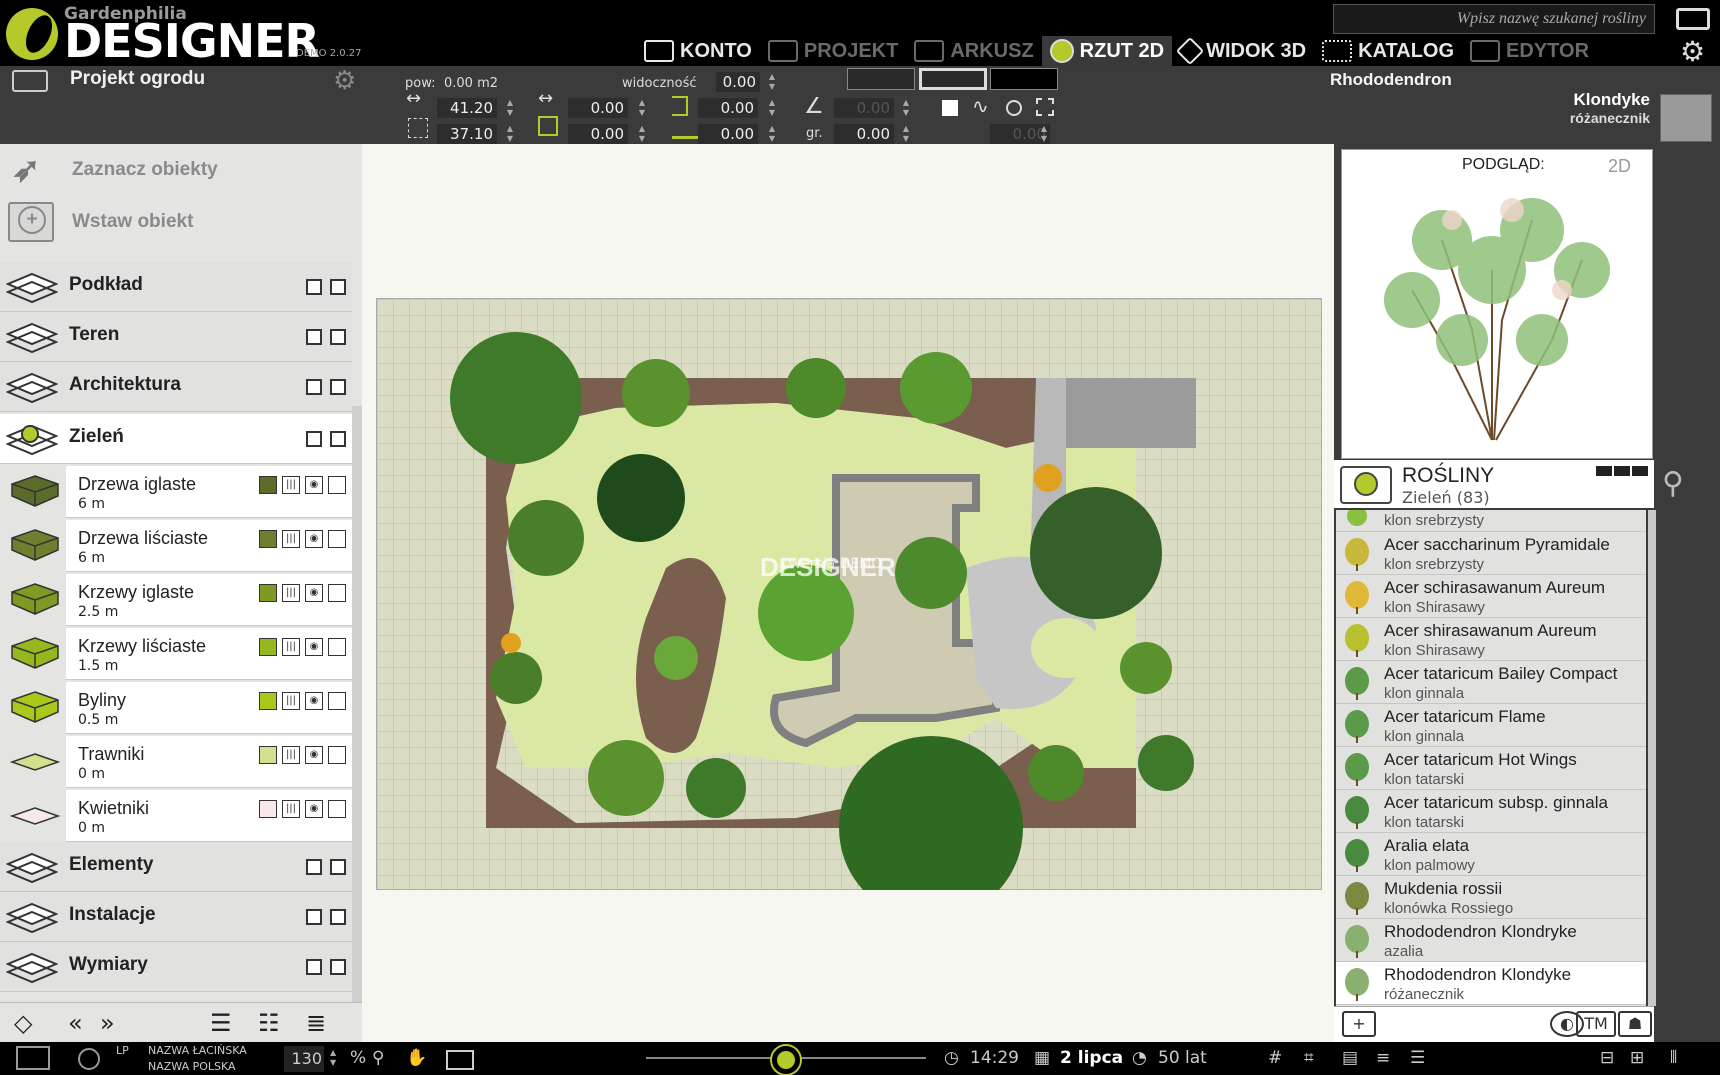  Describe the element at coordinates (864, 134) in the screenshot. I see `angle-b-field: 0.00` at that location.